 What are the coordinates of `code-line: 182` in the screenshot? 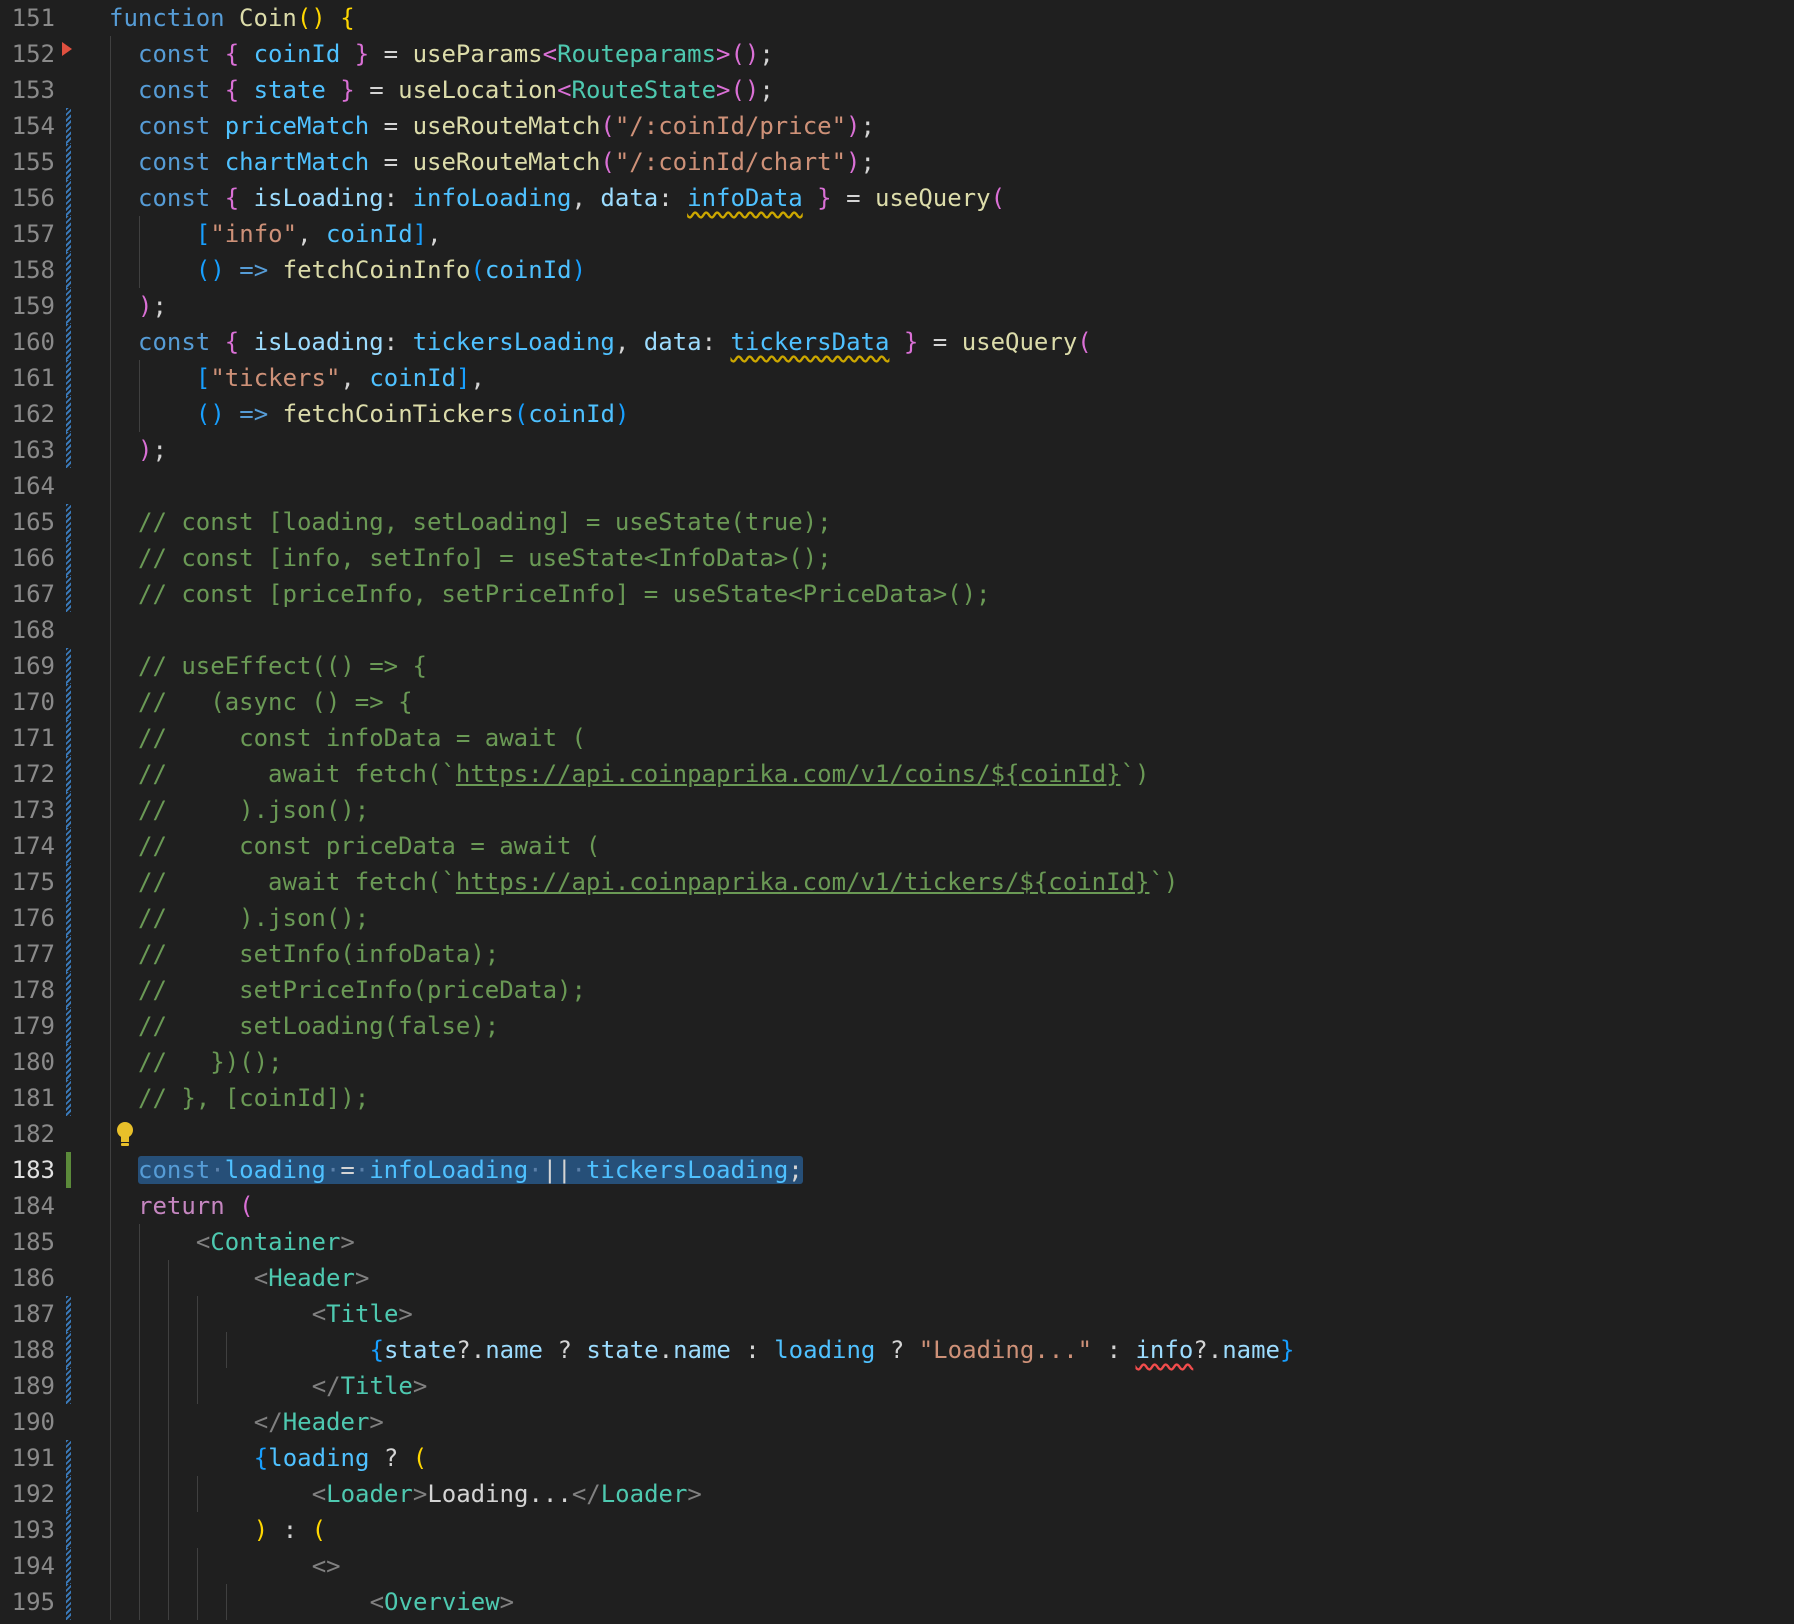 It's located at (897, 1134).